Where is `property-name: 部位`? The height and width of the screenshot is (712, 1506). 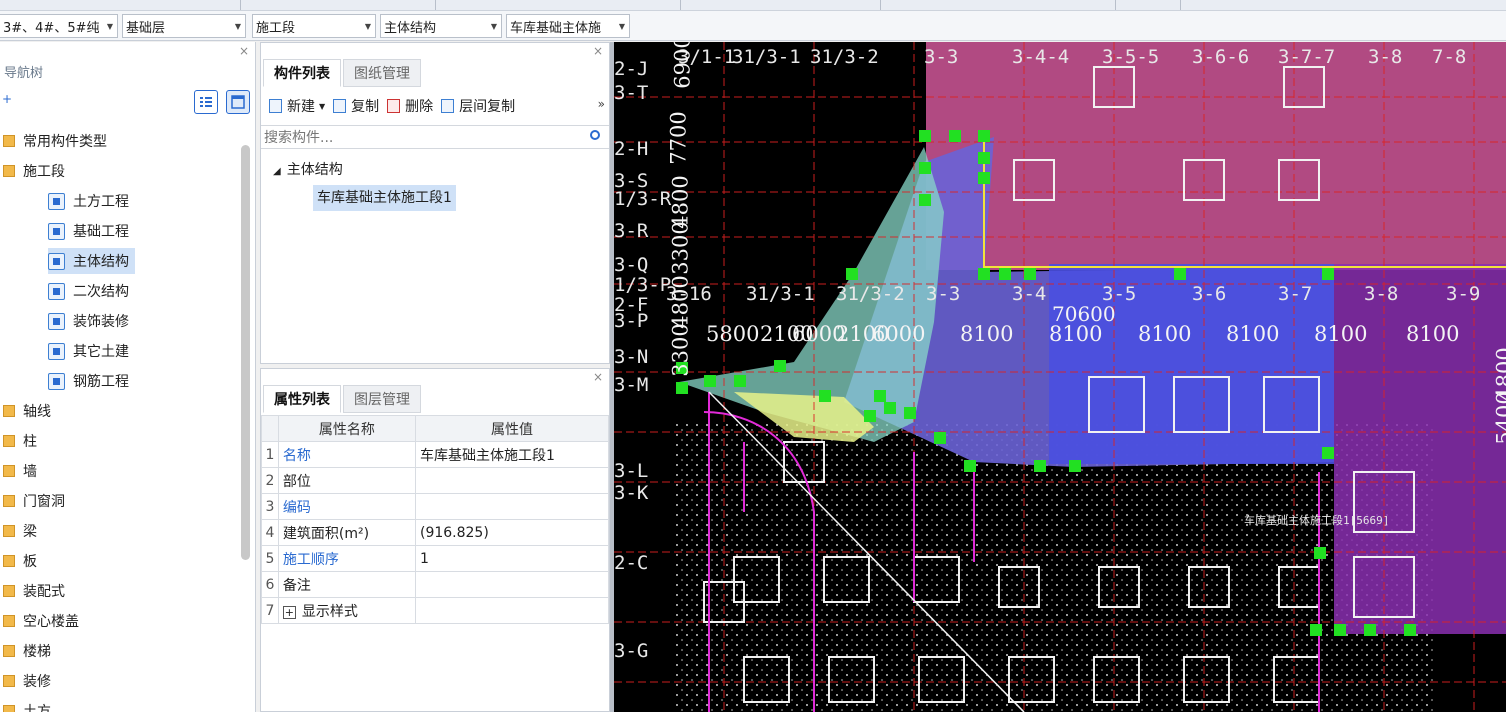 property-name: 部位 is located at coordinates (346, 480).